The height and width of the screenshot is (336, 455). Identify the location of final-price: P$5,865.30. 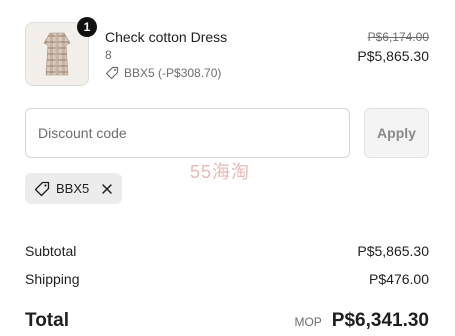
(393, 56).